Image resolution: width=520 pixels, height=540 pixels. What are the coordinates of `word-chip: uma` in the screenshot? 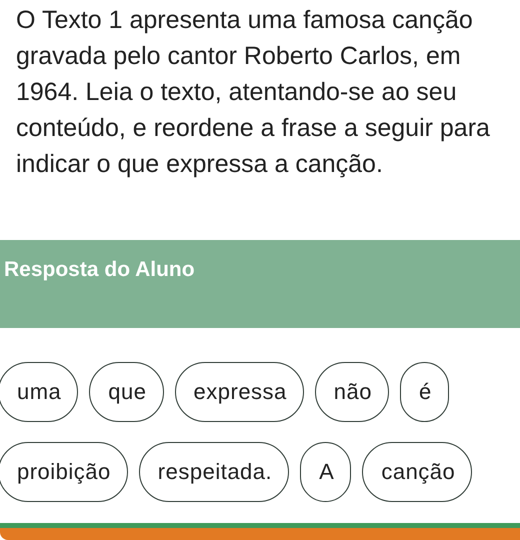 It's located at (39, 392).